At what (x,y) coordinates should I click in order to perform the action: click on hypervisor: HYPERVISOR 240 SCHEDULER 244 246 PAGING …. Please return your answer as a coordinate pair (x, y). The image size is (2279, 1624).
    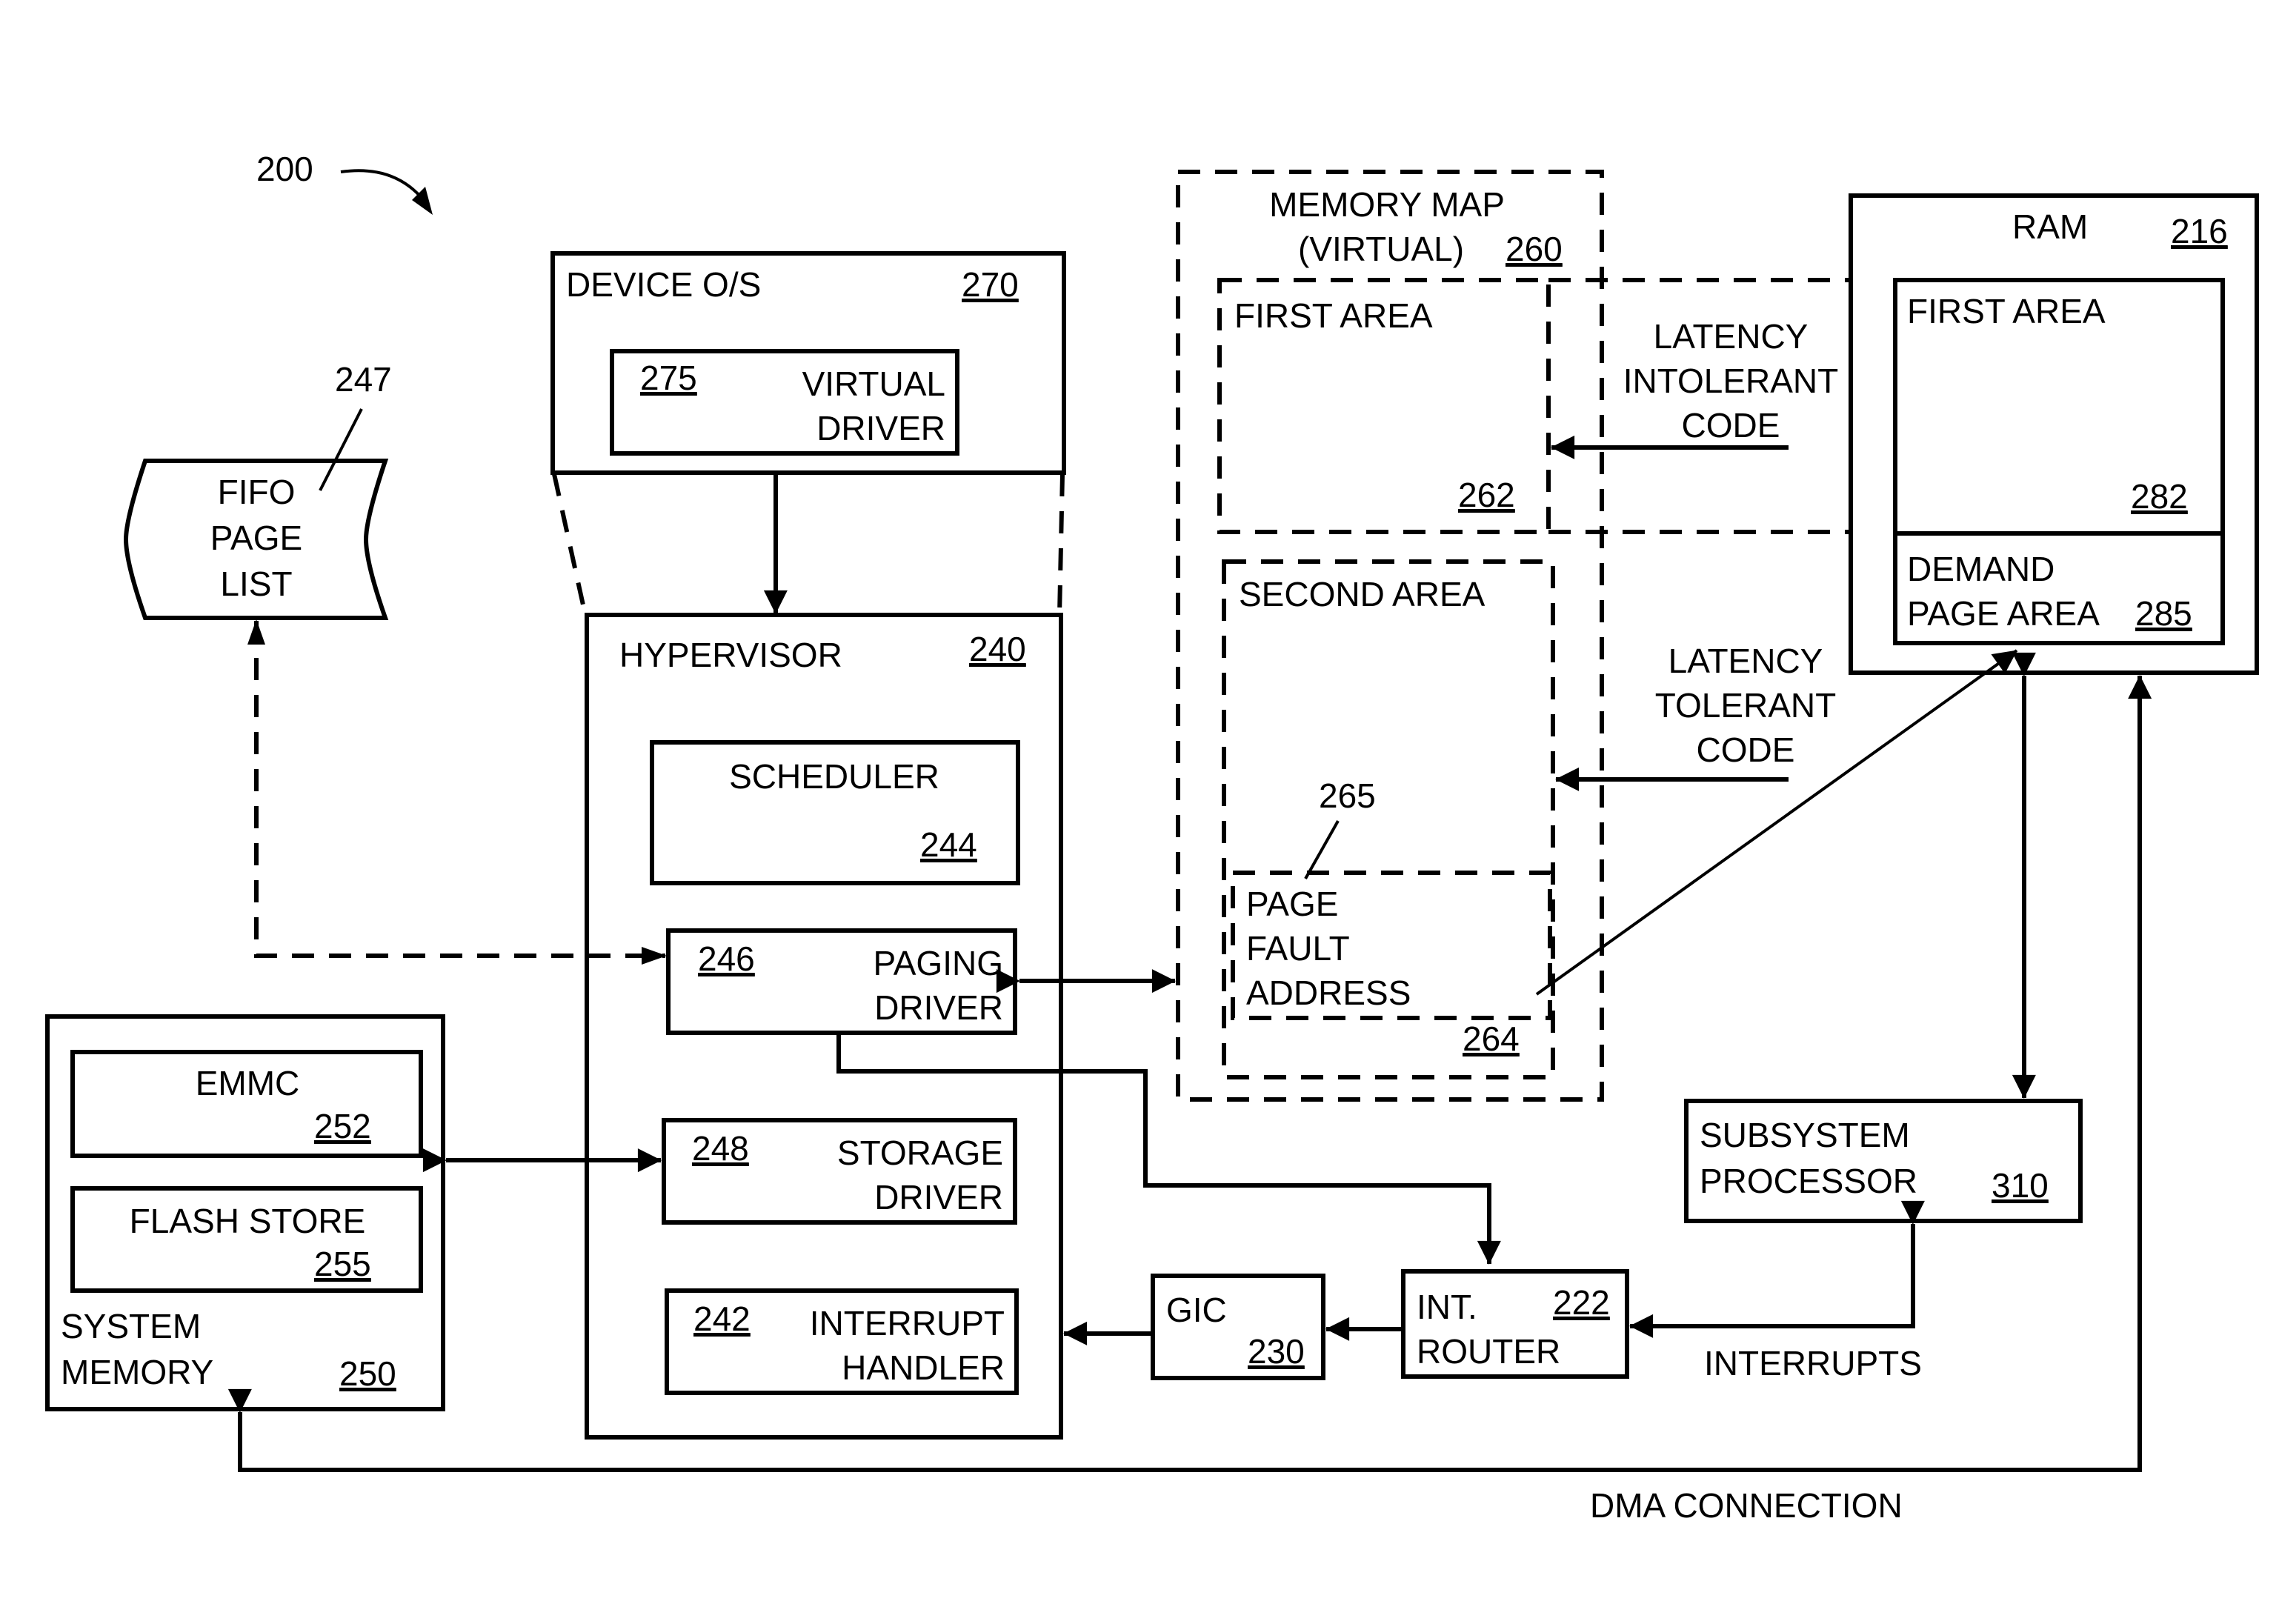
    Looking at the image, I should click on (824, 1026).